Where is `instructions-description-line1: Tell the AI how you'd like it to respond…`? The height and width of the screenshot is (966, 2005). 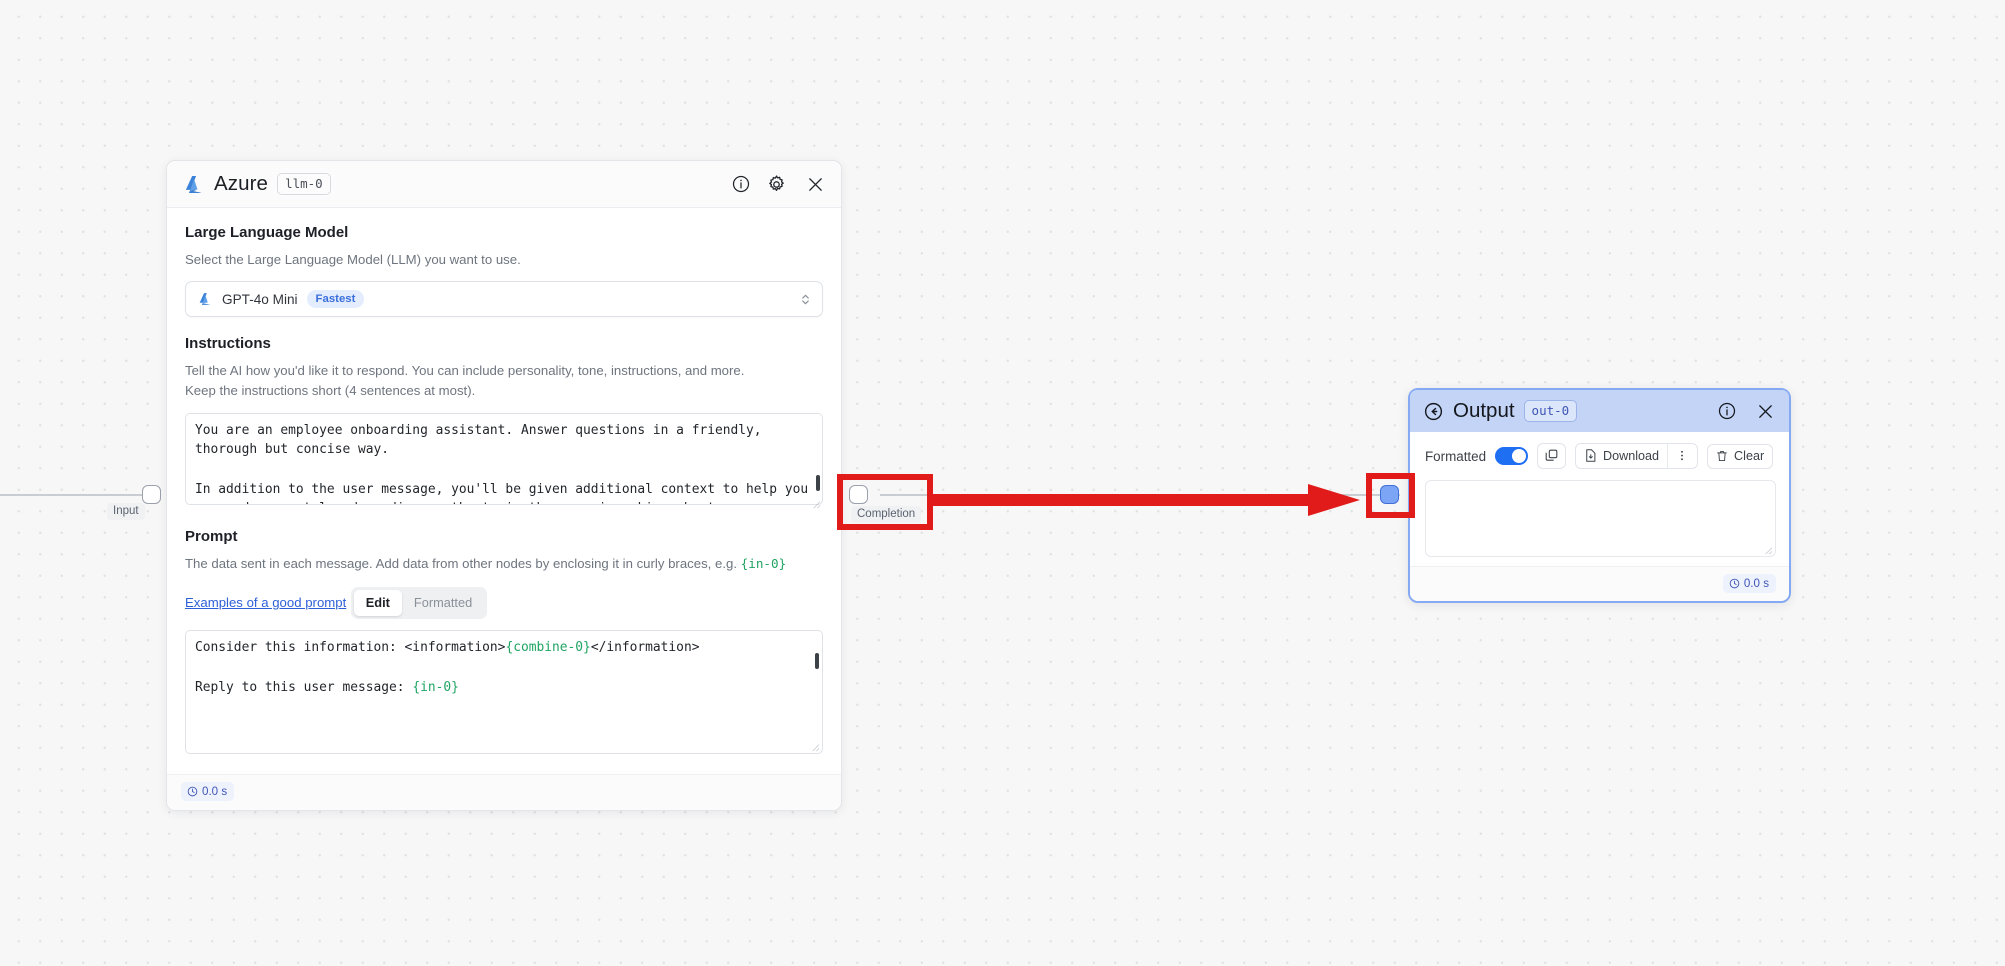 instructions-description-line1: Tell the AI how you'd like it to respond… is located at coordinates (465, 370).